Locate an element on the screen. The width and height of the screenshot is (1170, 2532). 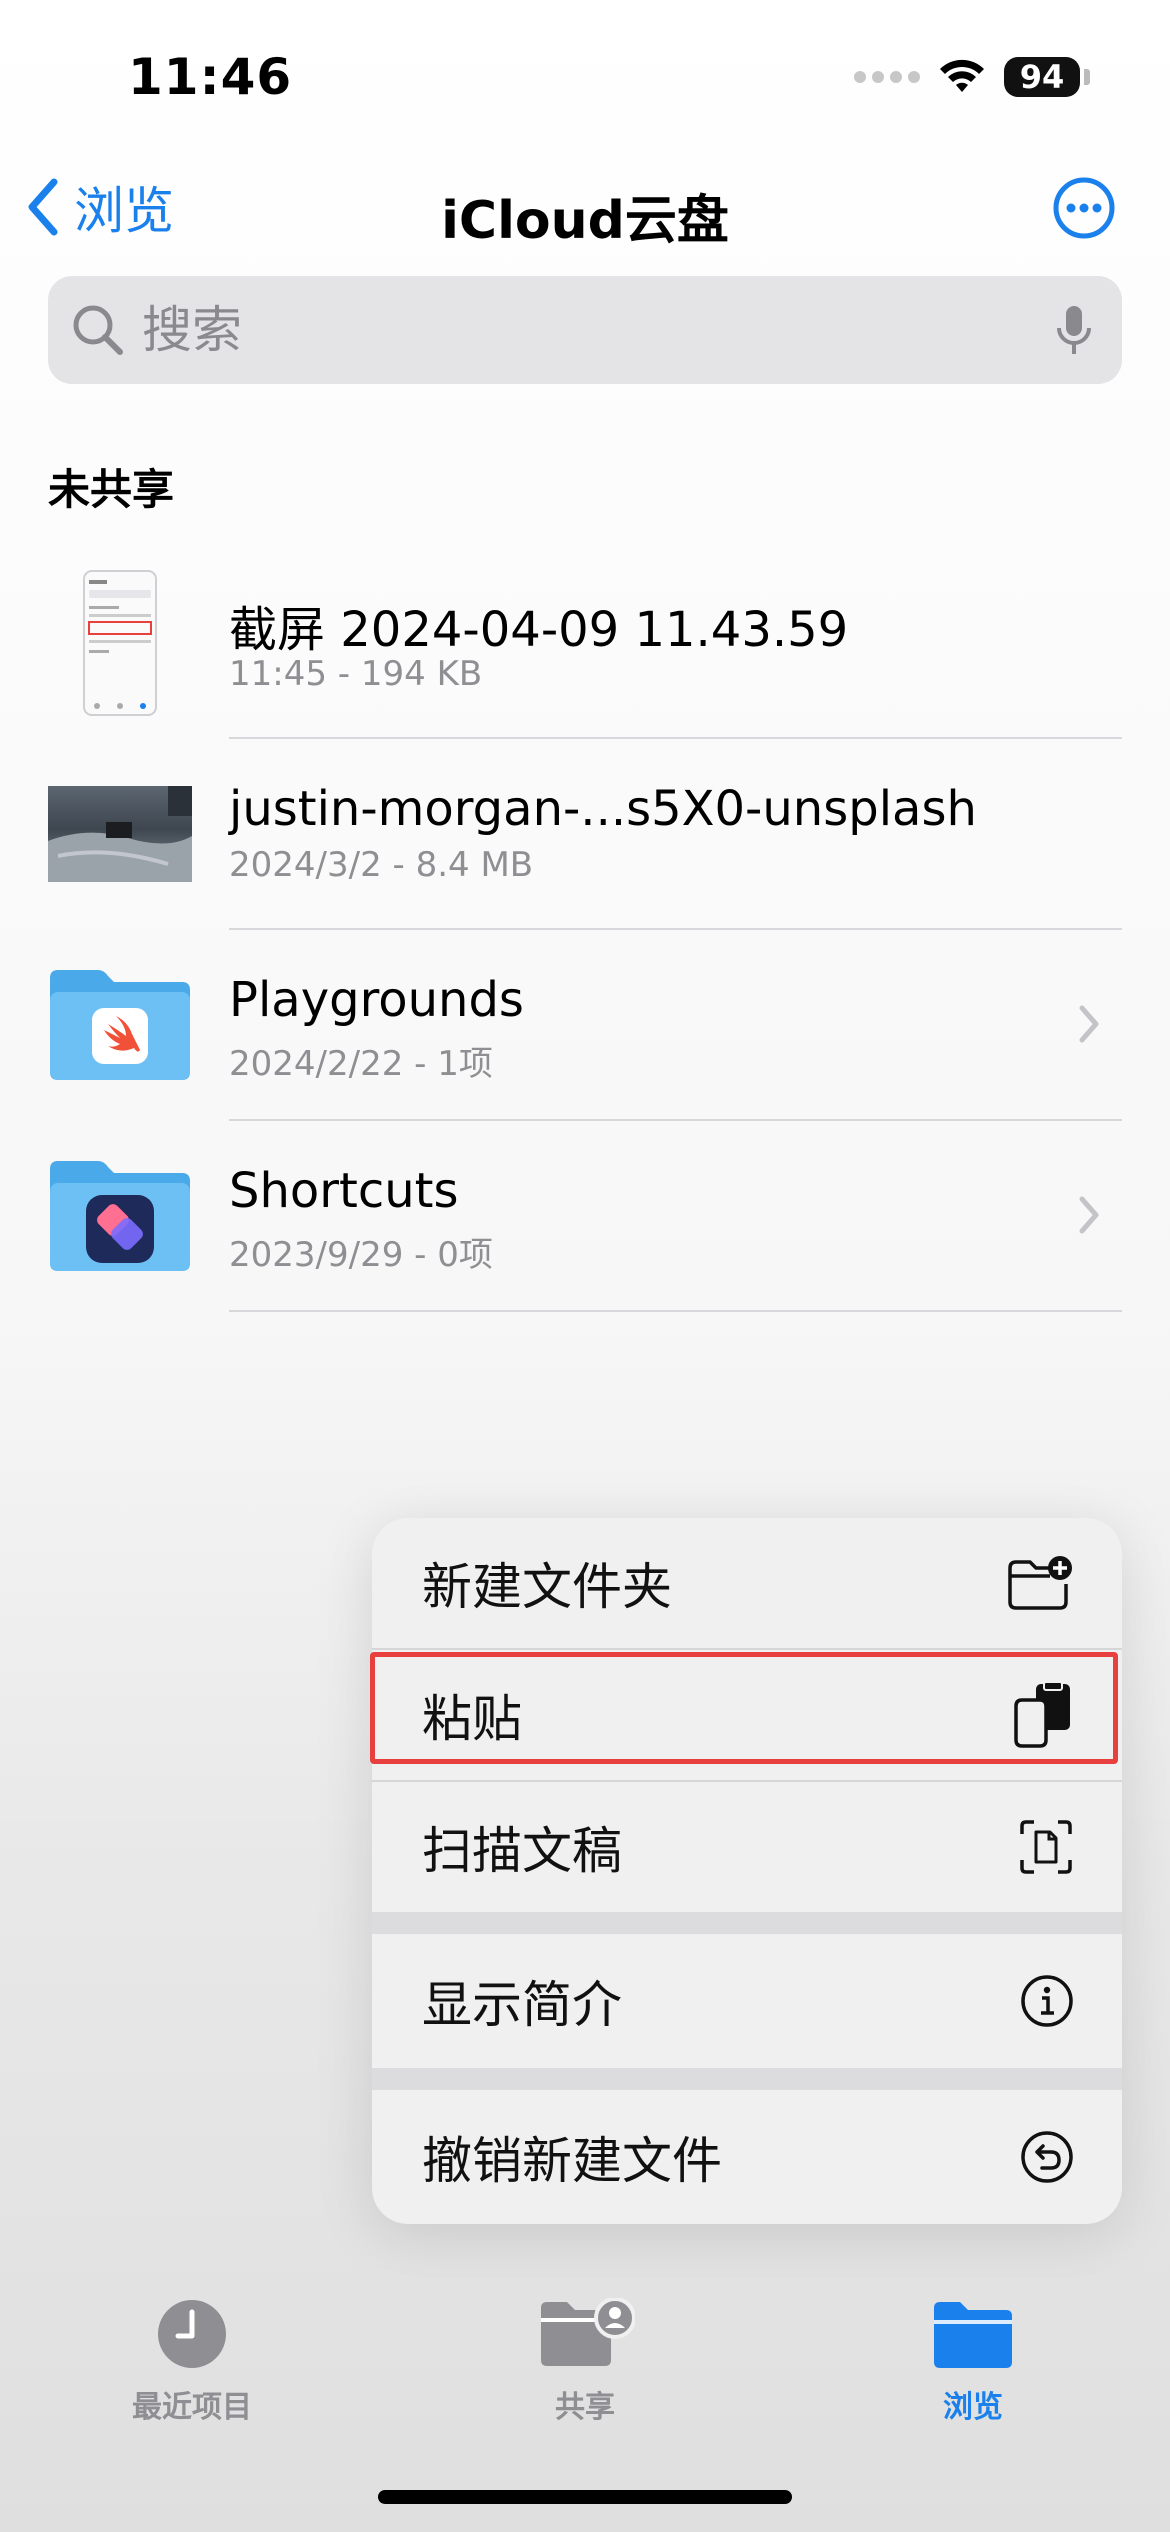
search-icon is located at coordinates (98, 330).